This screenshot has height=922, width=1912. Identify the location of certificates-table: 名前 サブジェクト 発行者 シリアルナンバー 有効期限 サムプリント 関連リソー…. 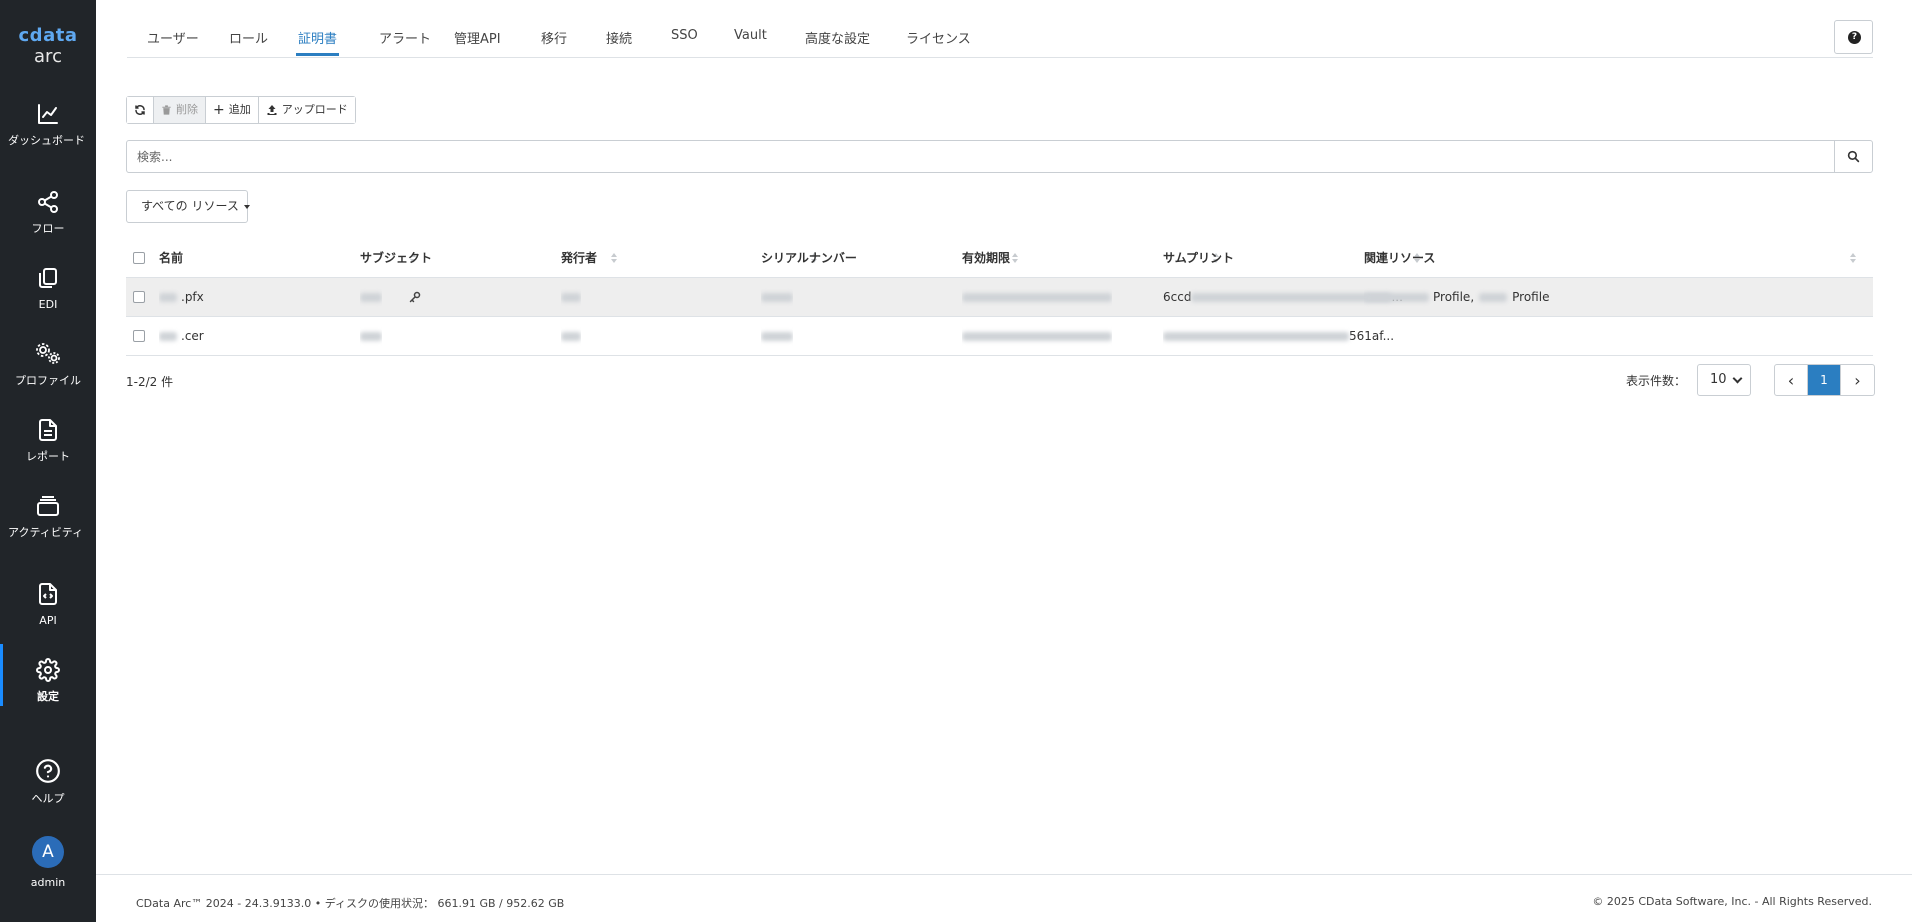
(999, 297).